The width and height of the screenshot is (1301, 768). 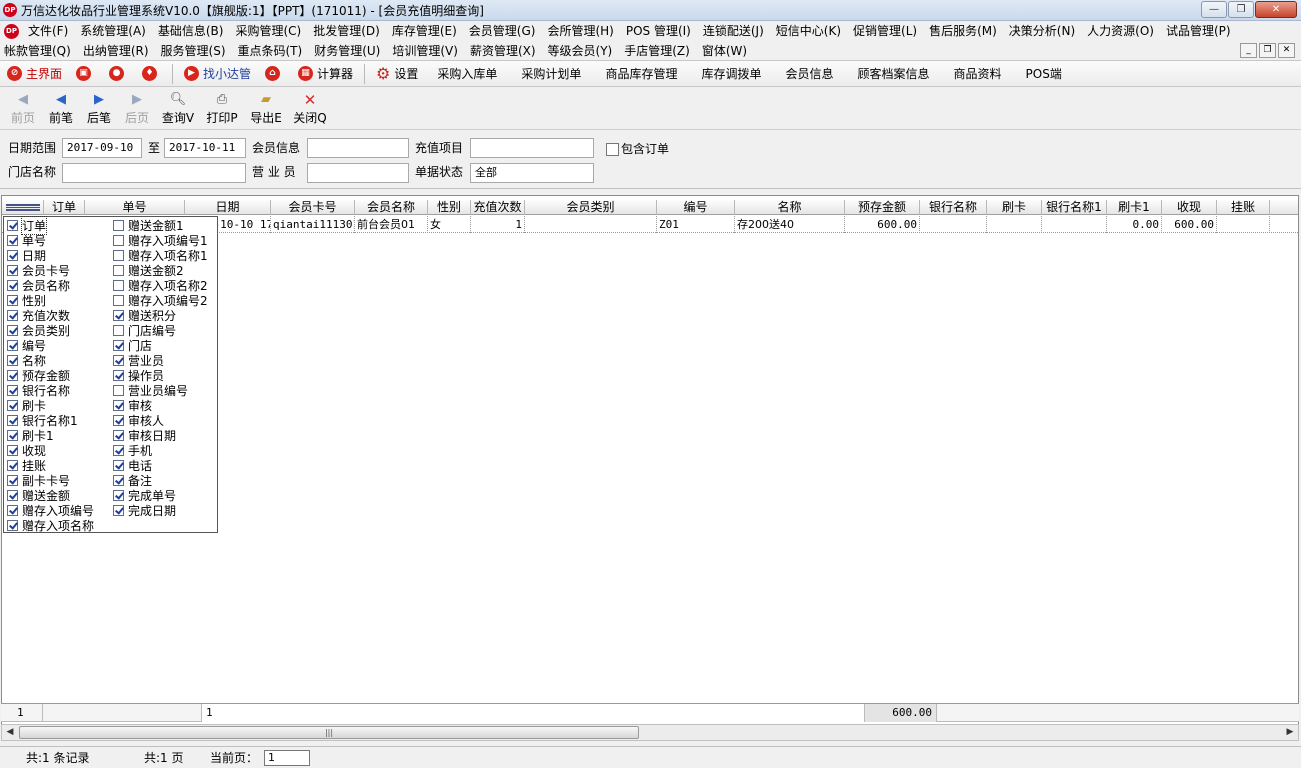 I want to click on column-header: 会员类别, so click(x=591, y=207).